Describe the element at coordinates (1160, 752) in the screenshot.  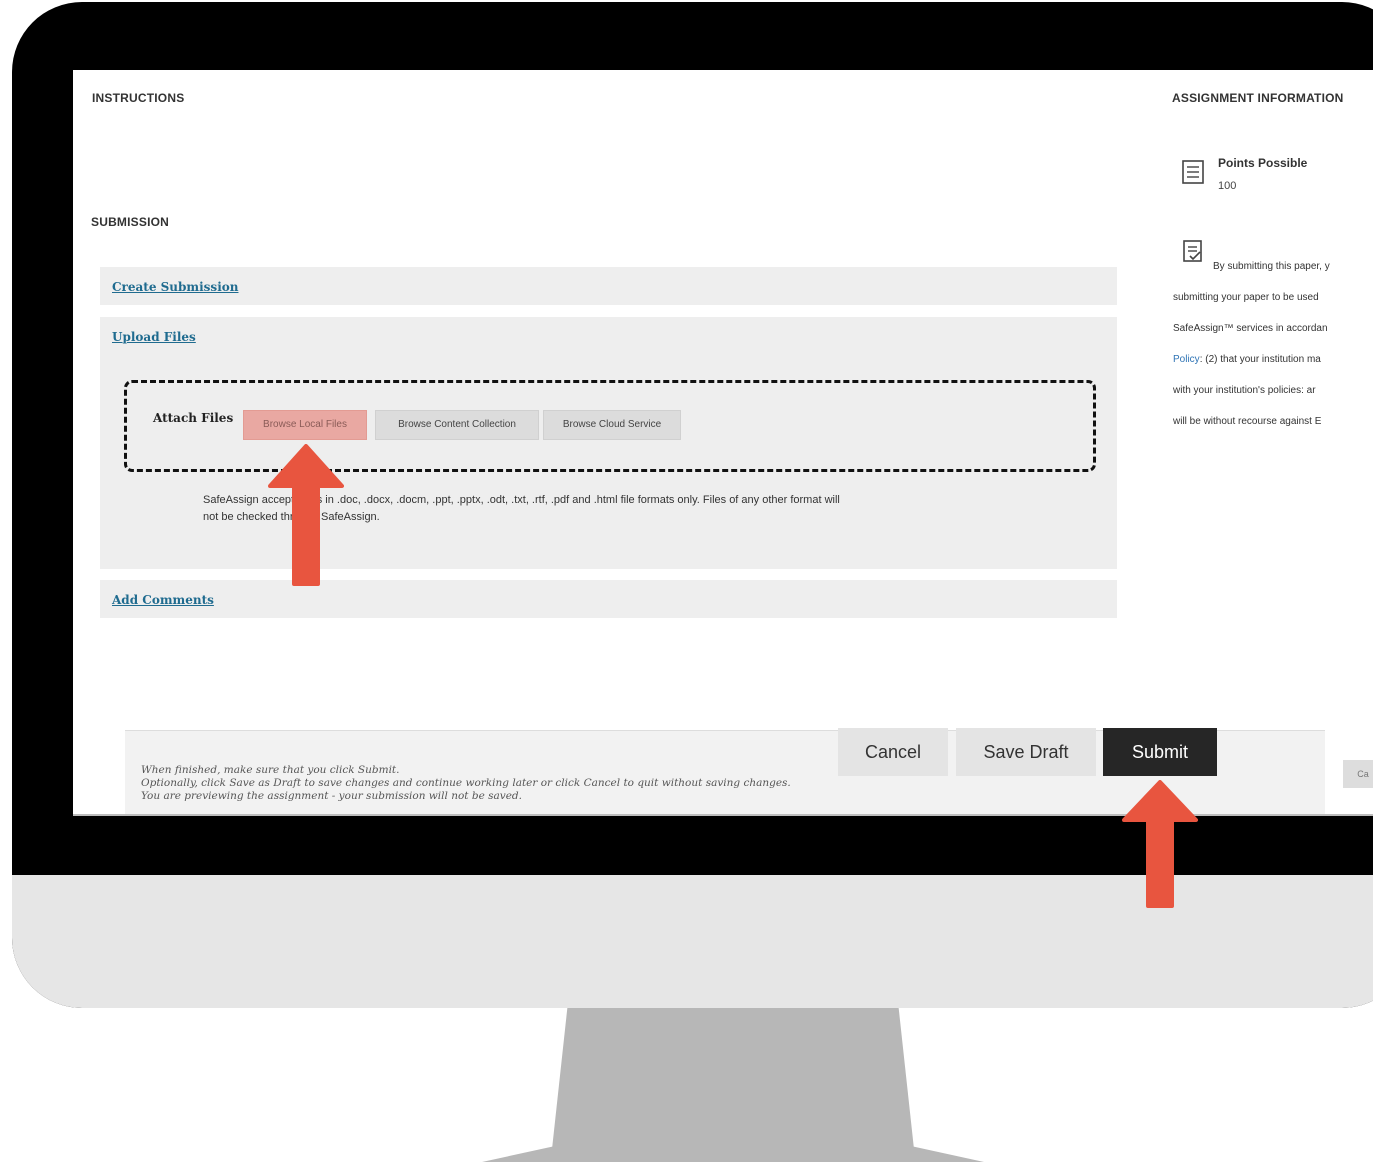
I see `submit-button: Submit` at that location.